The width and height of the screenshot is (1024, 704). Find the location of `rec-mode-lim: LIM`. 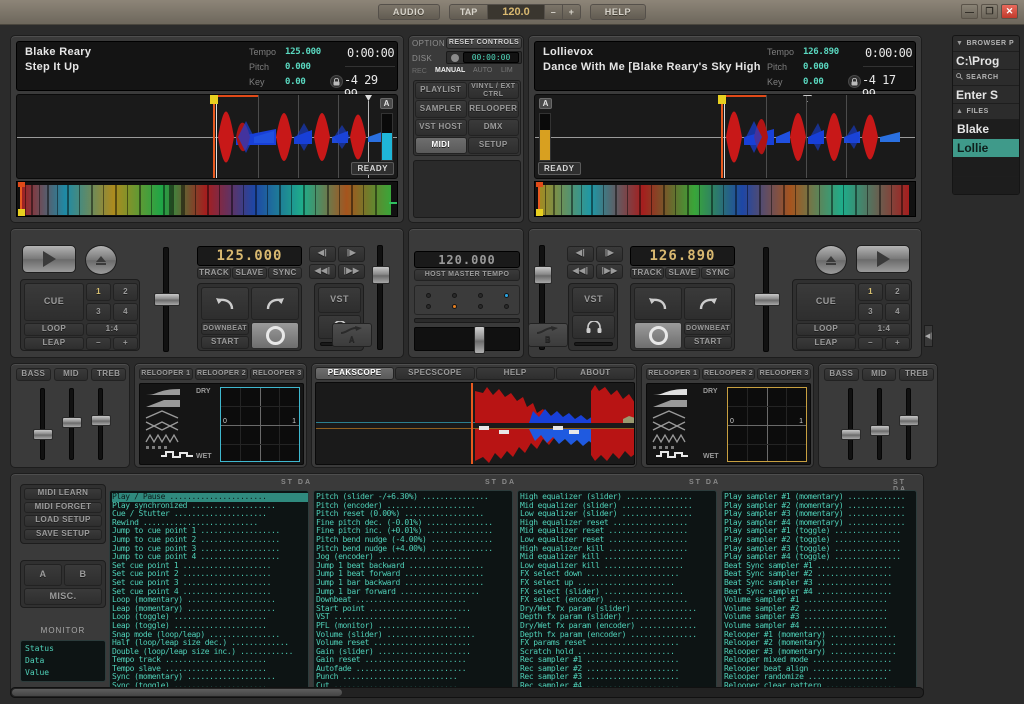

rec-mode-lim: LIM is located at coordinates (507, 70).